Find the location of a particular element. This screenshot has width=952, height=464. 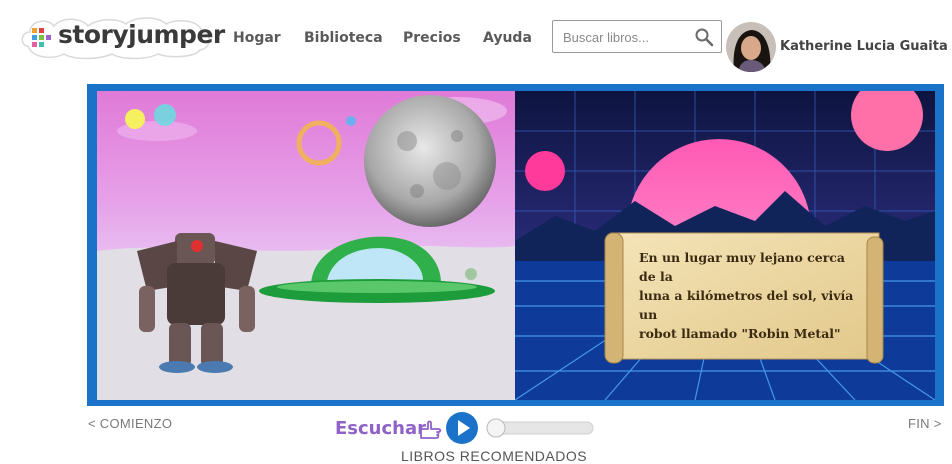

search-input is located at coordinates (625, 37).